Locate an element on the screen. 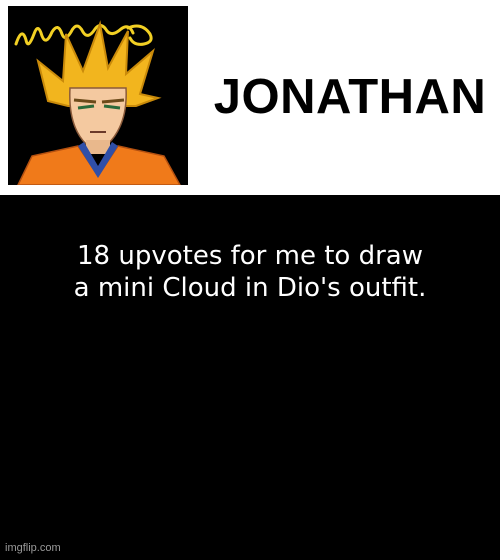 The width and height of the screenshot is (500, 560). caption-line: 18 upvotes for me to draw is located at coordinates (250, 256).